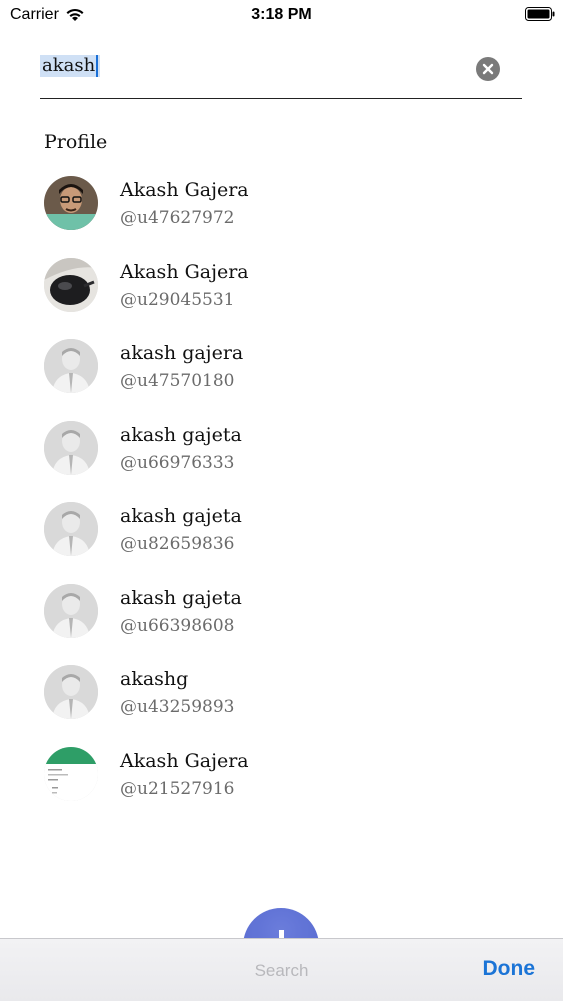 The image size is (563, 1001). I want to click on profile-handle: @u82659836, so click(177, 544).